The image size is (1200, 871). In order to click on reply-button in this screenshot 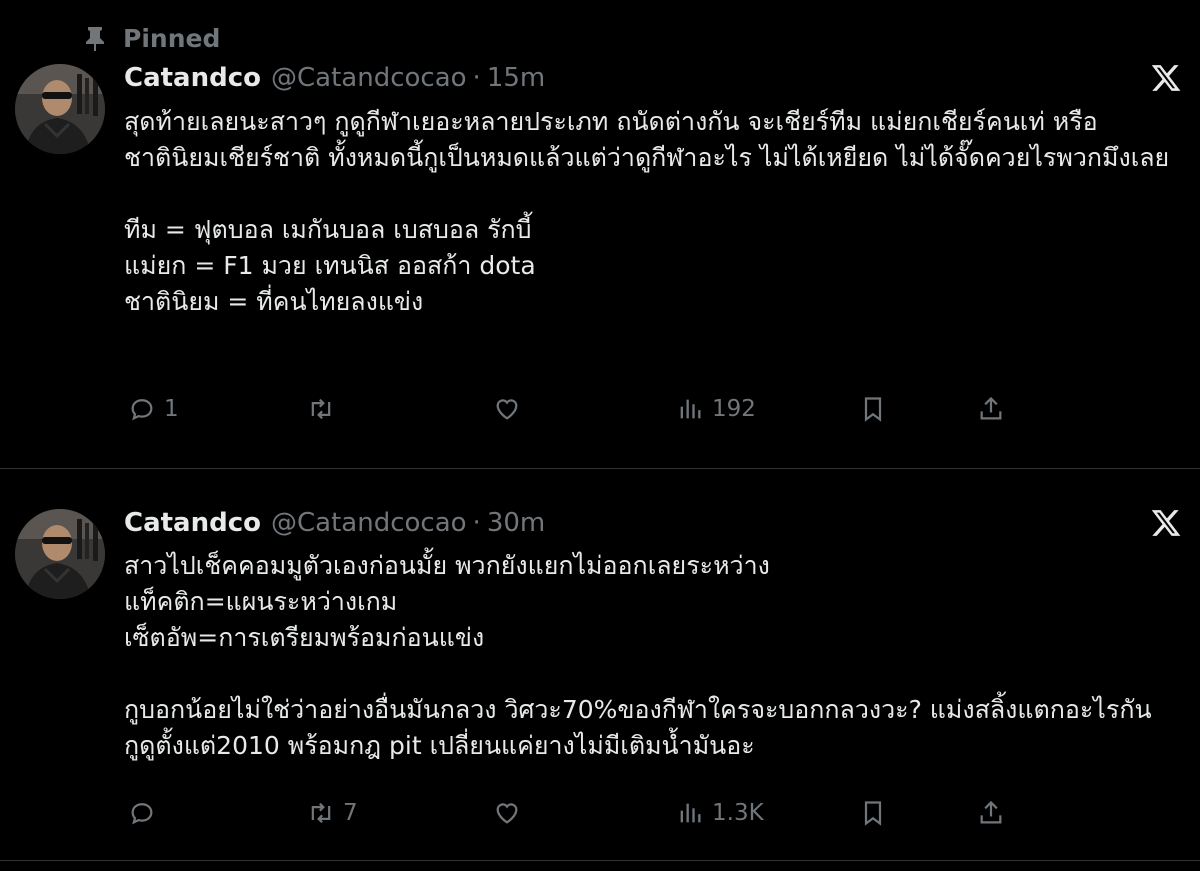, I will do `click(146, 813)`.